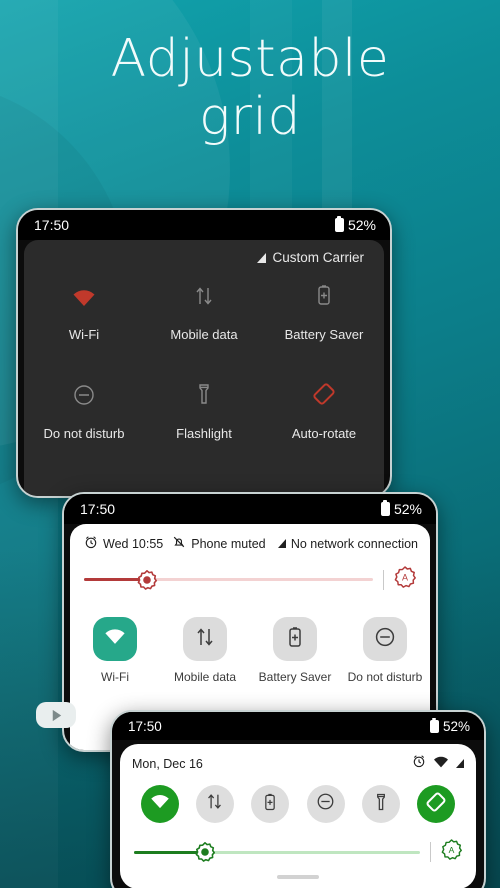 This screenshot has height=888, width=500. Describe the element at coordinates (147, 579) in the screenshot. I see `phone2-brightness-thumb` at that location.